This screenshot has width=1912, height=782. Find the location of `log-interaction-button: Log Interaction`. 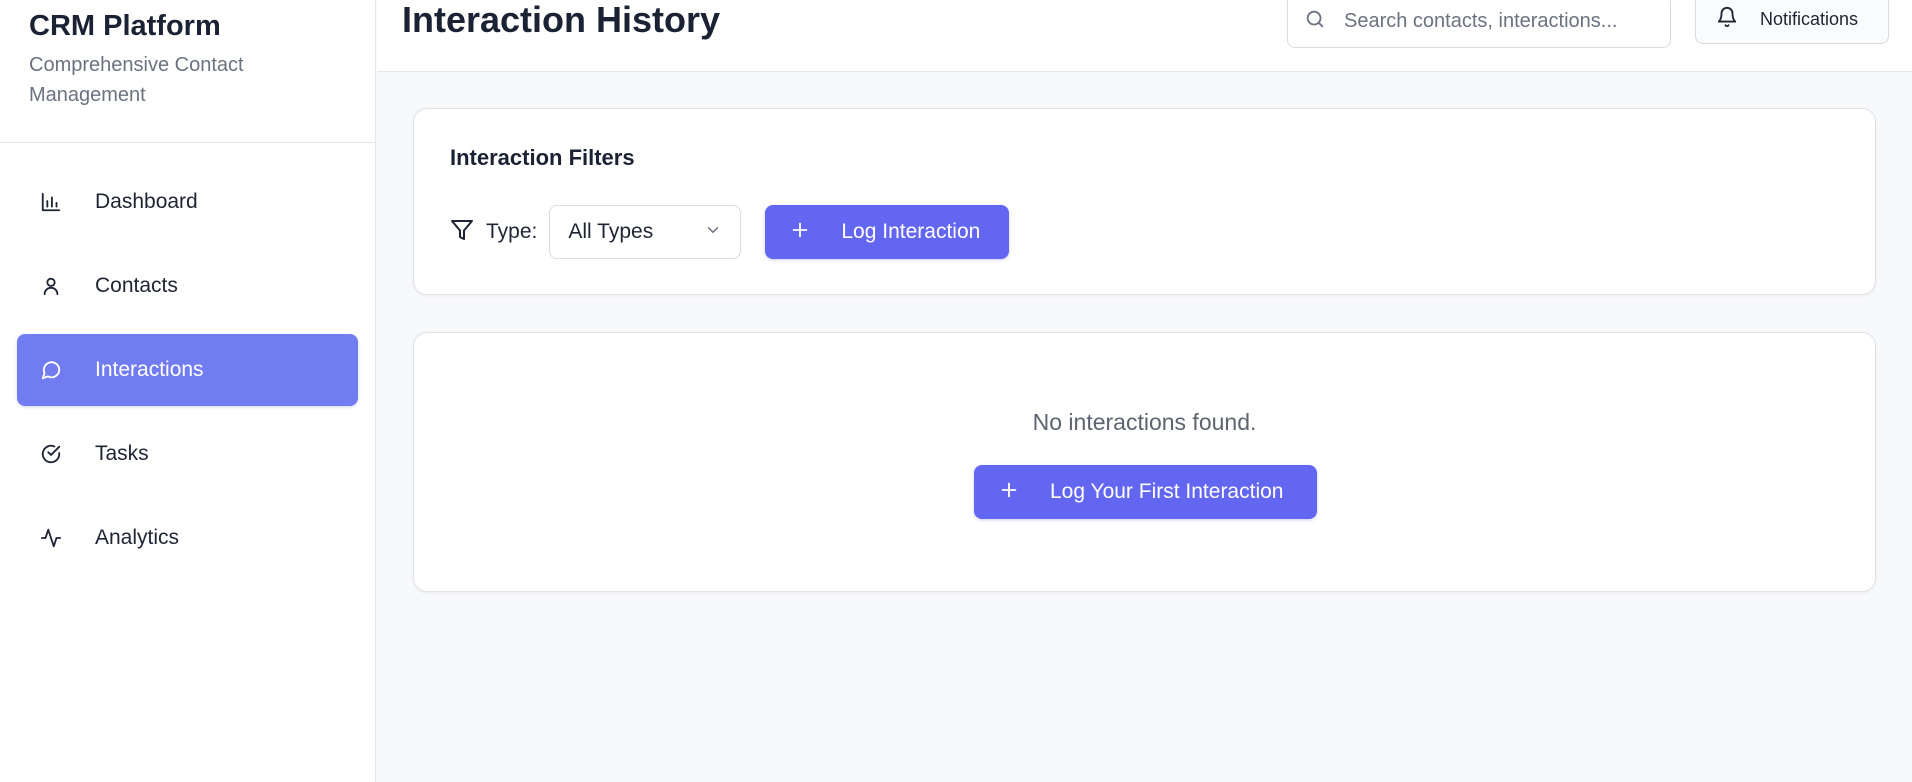

log-interaction-button: Log Interaction is located at coordinates (887, 232).